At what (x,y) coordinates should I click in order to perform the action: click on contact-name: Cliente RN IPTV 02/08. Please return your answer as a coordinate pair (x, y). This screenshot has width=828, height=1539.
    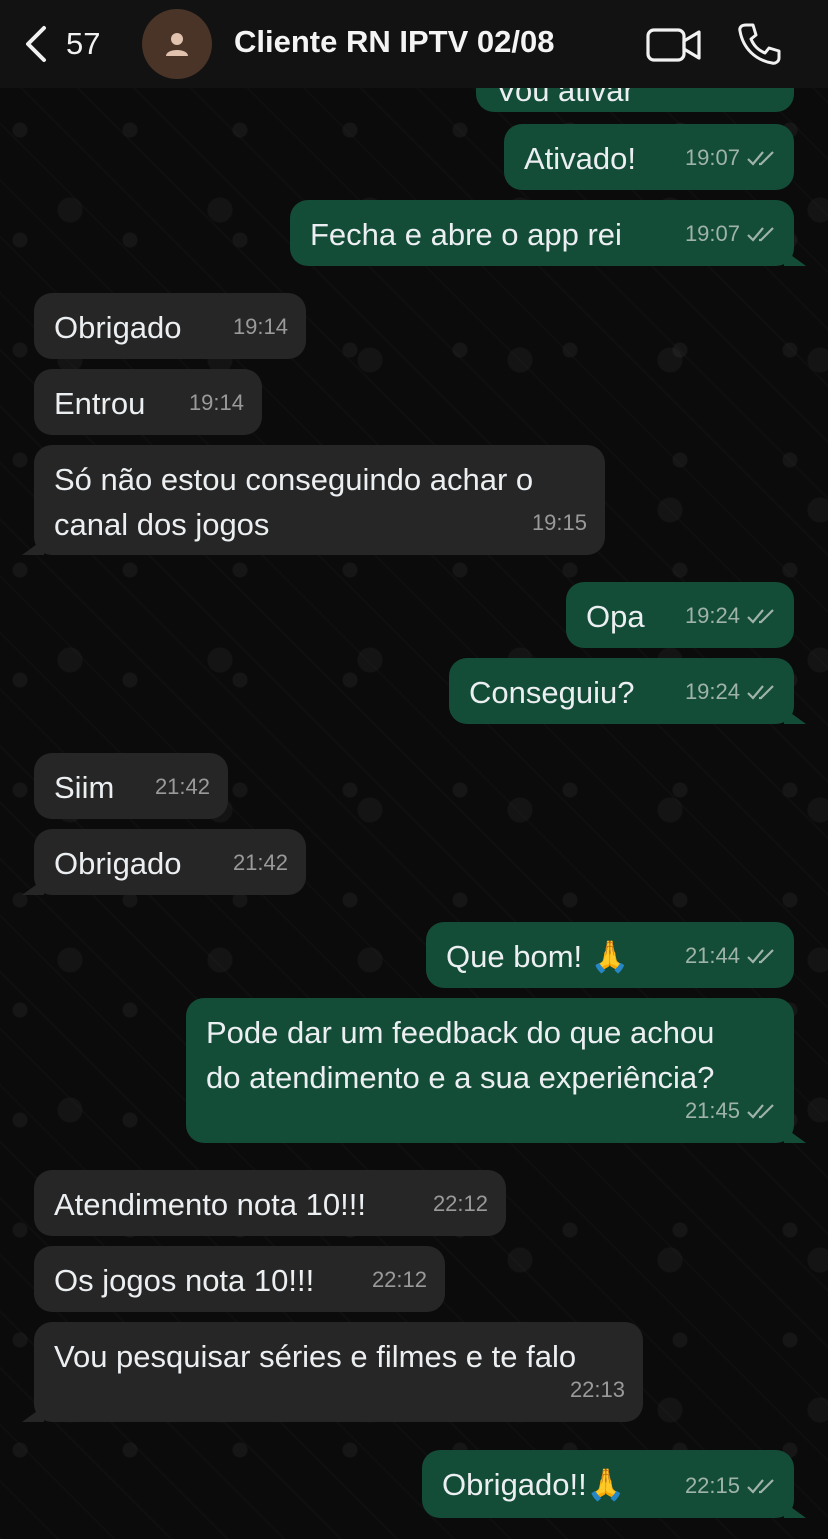
    Looking at the image, I should click on (394, 42).